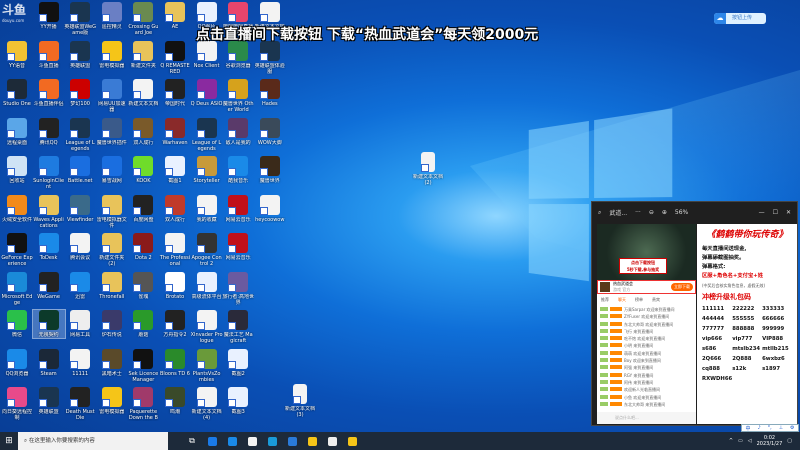 The height and width of the screenshot is (450, 800). Describe the element at coordinates (175, 324) in the screenshot. I see `desktop-icon: 方舟指令2` at that location.